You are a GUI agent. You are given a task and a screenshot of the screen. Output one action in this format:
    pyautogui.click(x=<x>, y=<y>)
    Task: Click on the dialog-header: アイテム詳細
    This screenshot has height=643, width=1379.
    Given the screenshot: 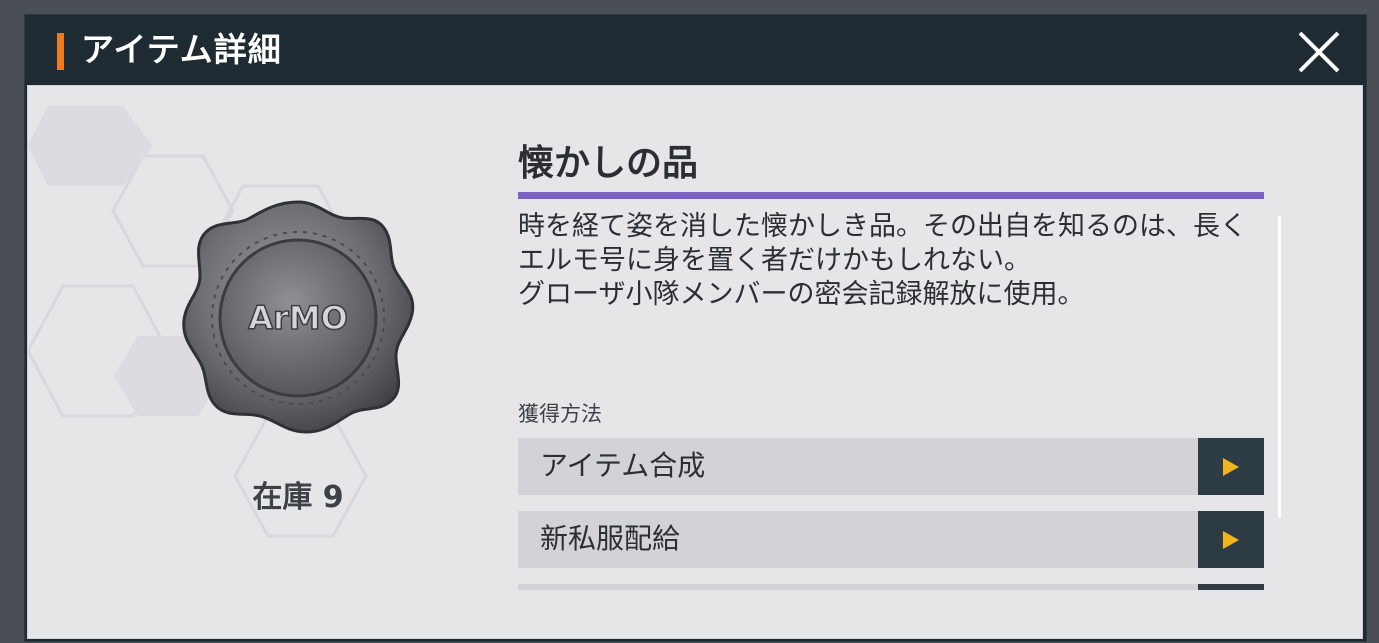 What is the action you would take?
    pyautogui.click(x=695, y=50)
    